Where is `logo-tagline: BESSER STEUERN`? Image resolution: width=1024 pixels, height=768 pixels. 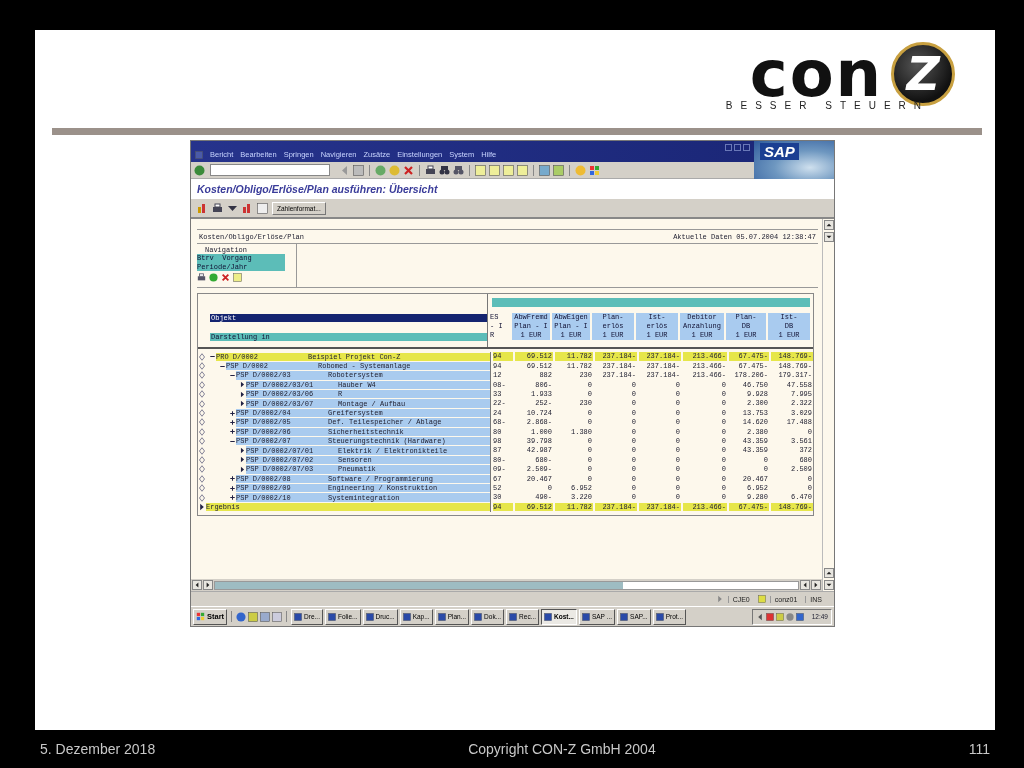 logo-tagline: BESSER STEUERN is located at coordinates (827, 105).